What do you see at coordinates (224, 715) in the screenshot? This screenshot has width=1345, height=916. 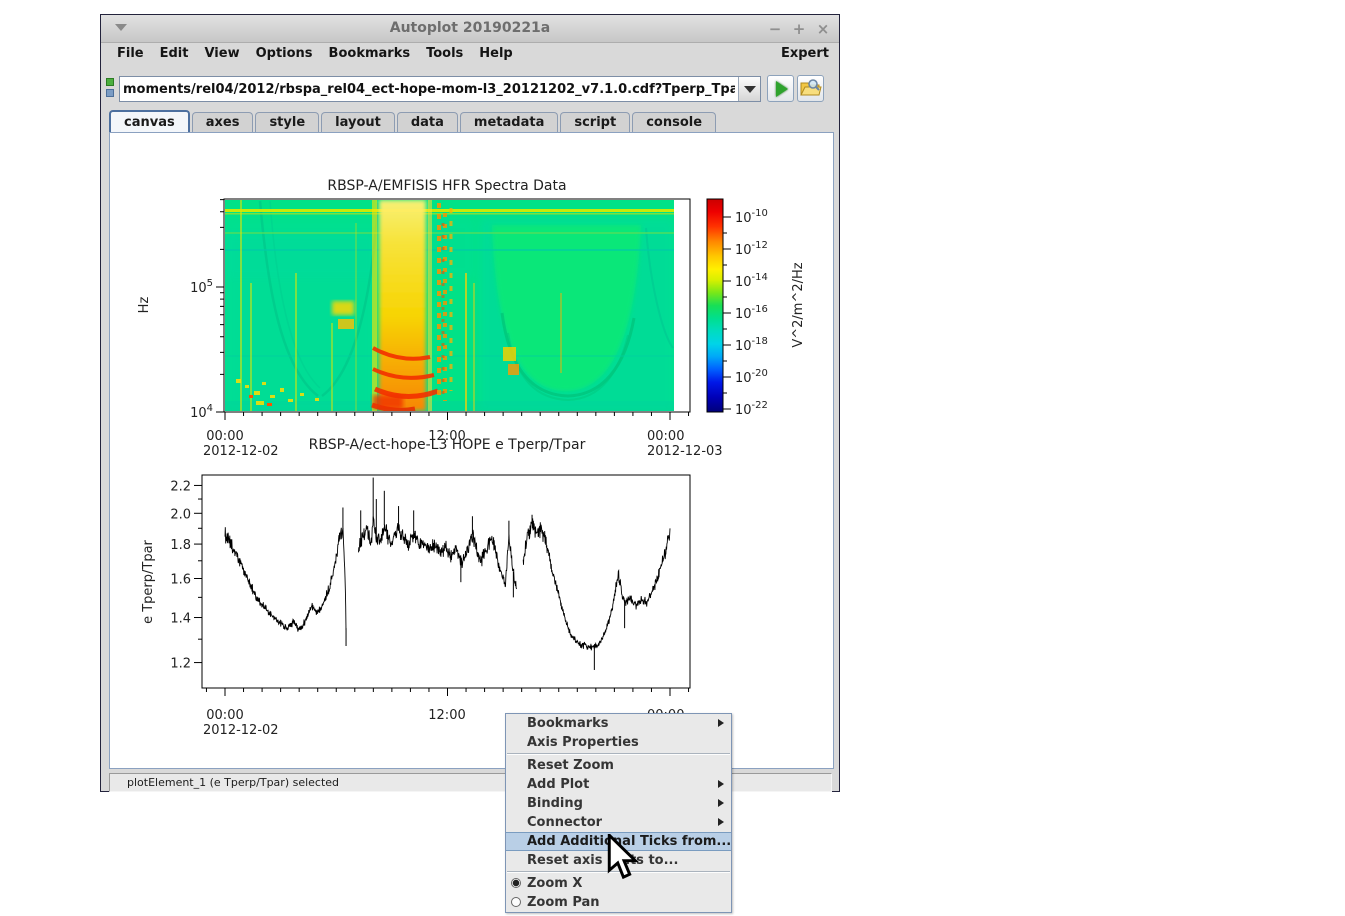 I see `axis2-tick-0000-left: 00:00` at bounding box center [224, 715].